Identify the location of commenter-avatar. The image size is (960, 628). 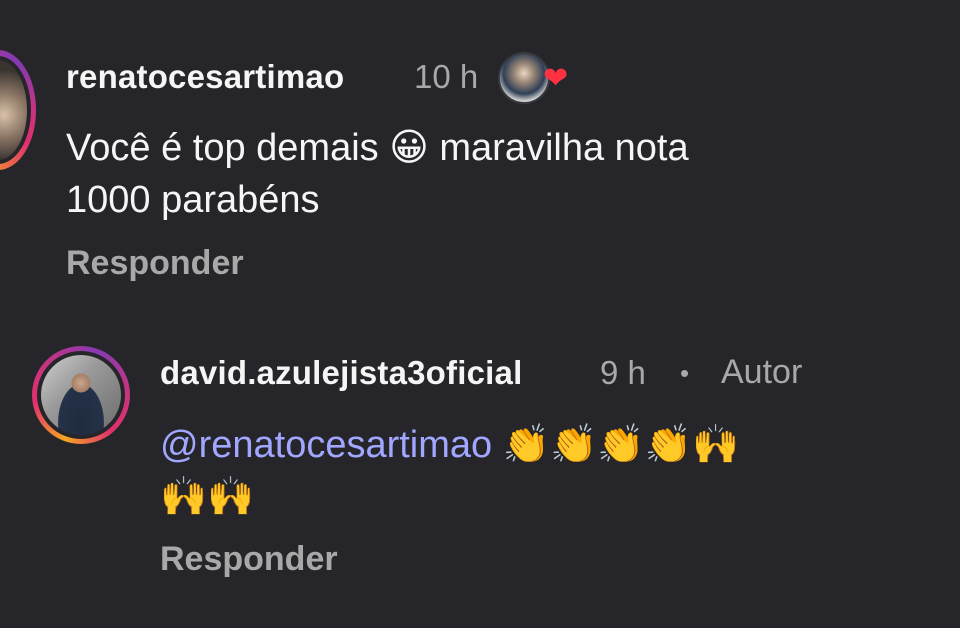
(19, 111).